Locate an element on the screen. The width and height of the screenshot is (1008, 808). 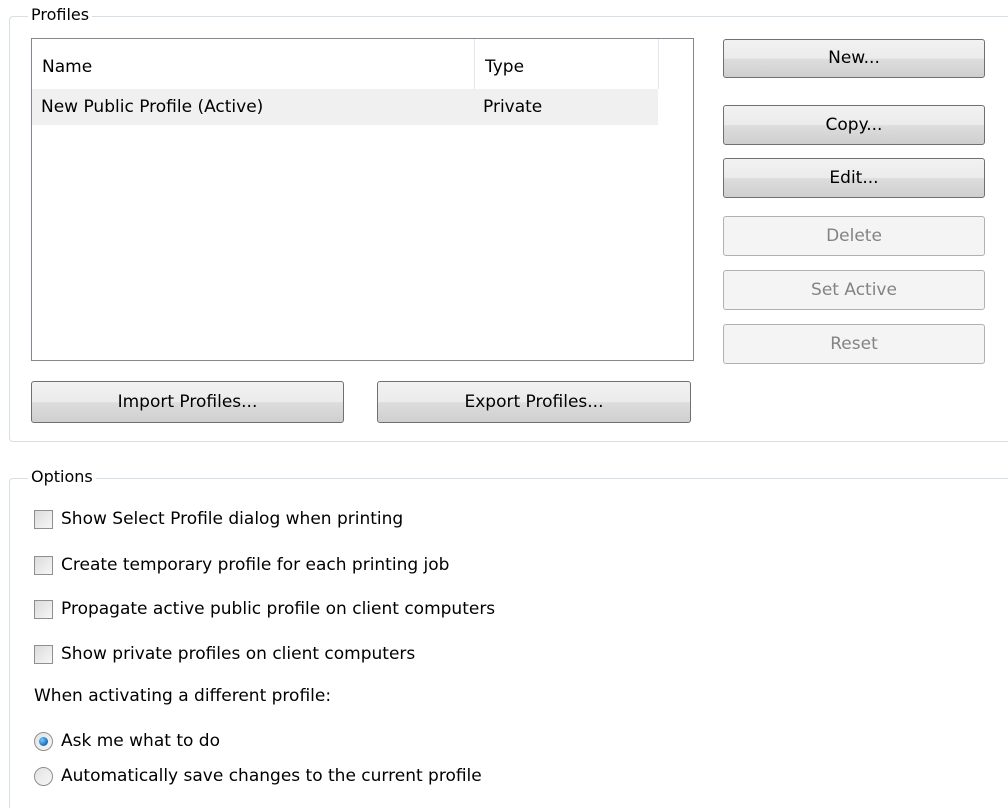
column-header-filler is located at coordinates (676, 64).